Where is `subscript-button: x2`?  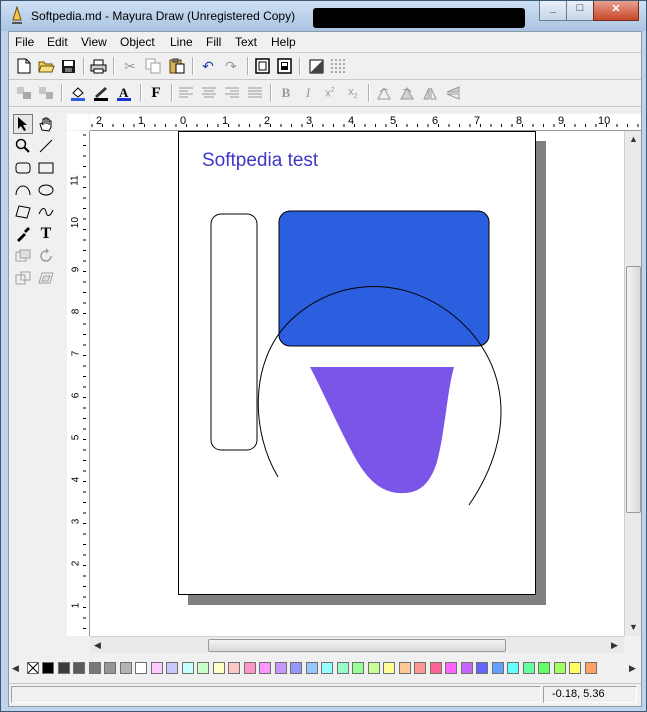 subscript-button: x2 is located at coordinates (353, 93).